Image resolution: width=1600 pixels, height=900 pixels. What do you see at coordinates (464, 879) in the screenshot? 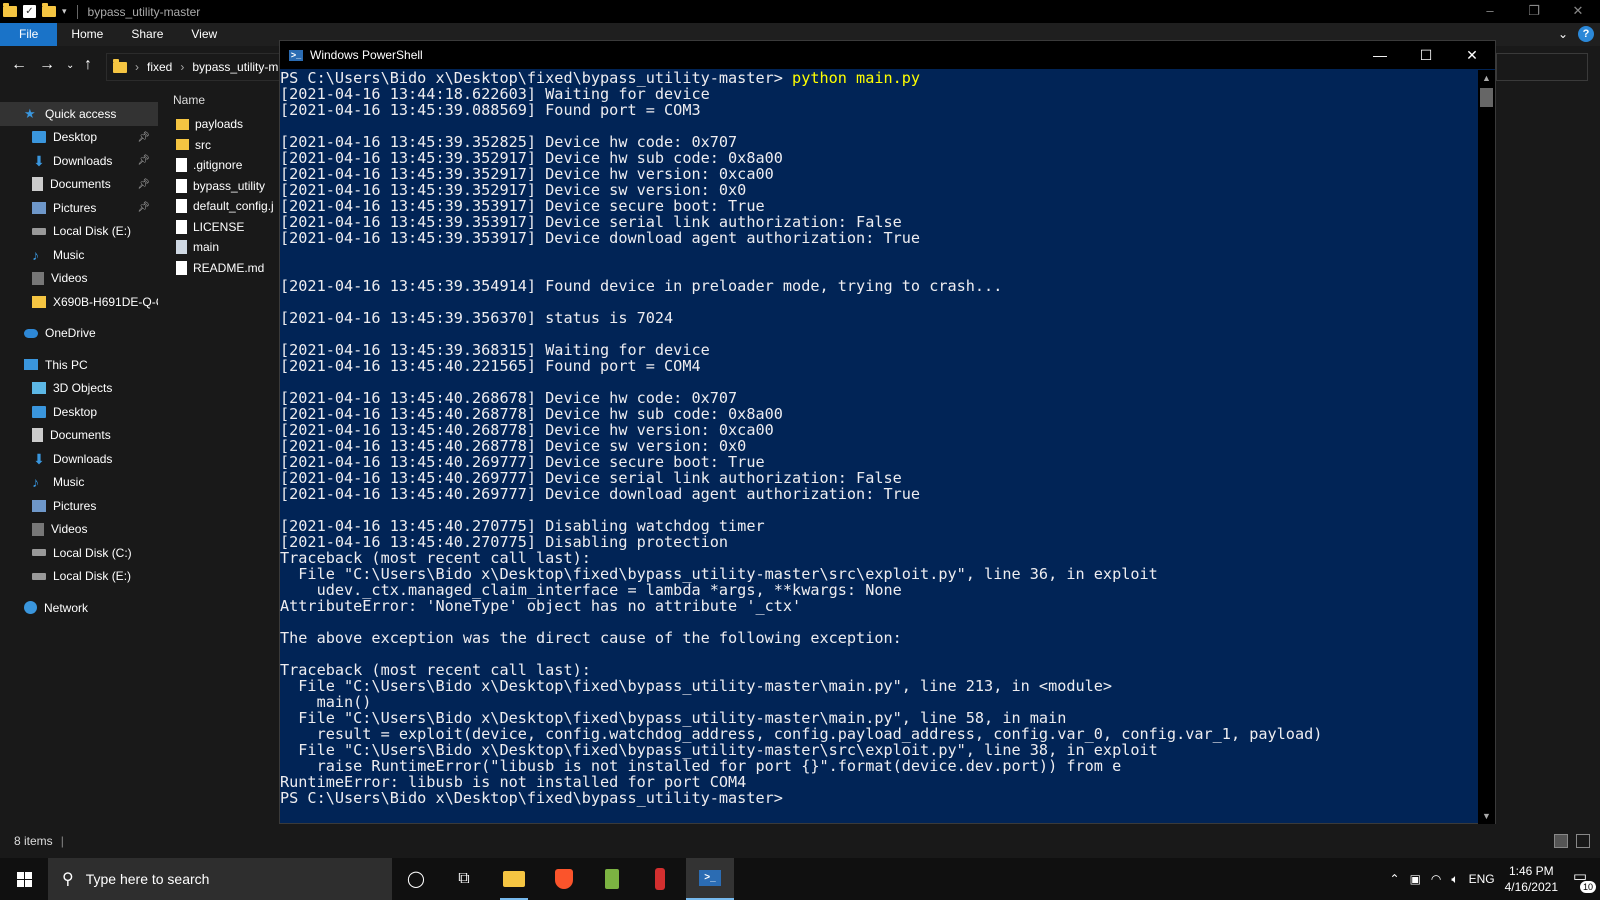
I see `task-view-icon: ⧉` at bounding box center [464, 879].